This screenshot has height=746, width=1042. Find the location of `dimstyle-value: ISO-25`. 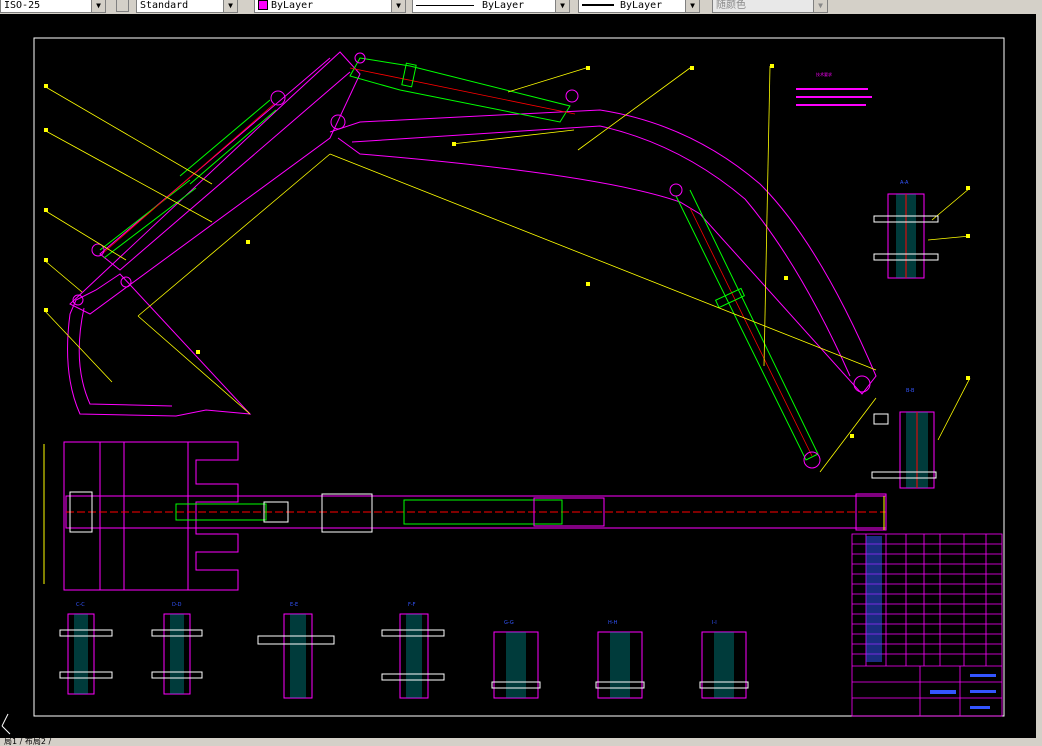

dimstyle-value: ISO-25 is located at coordinates (22, 5).